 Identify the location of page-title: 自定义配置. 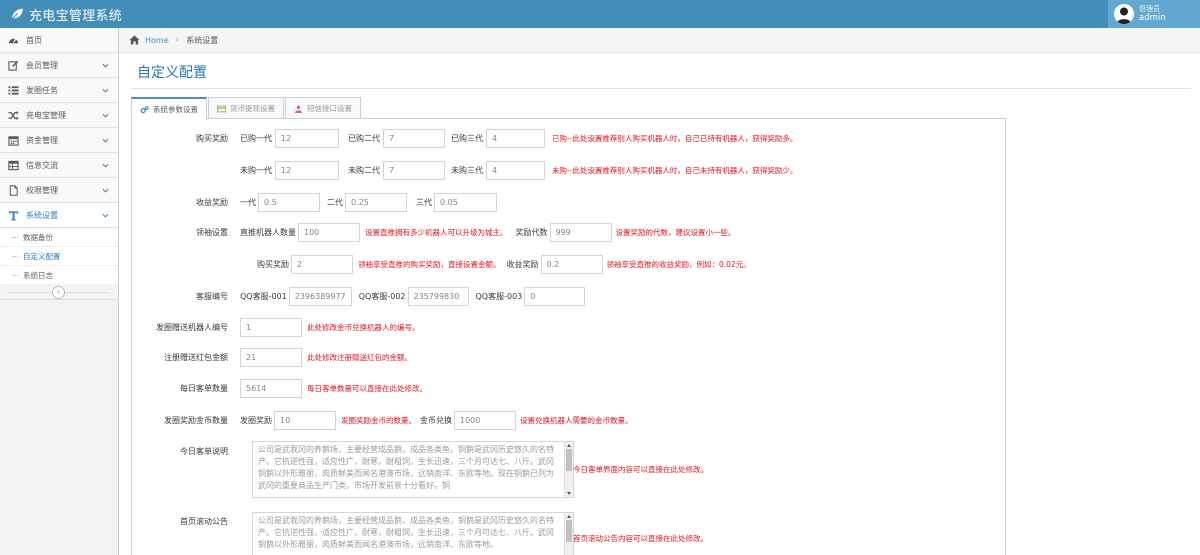
(172, 73).